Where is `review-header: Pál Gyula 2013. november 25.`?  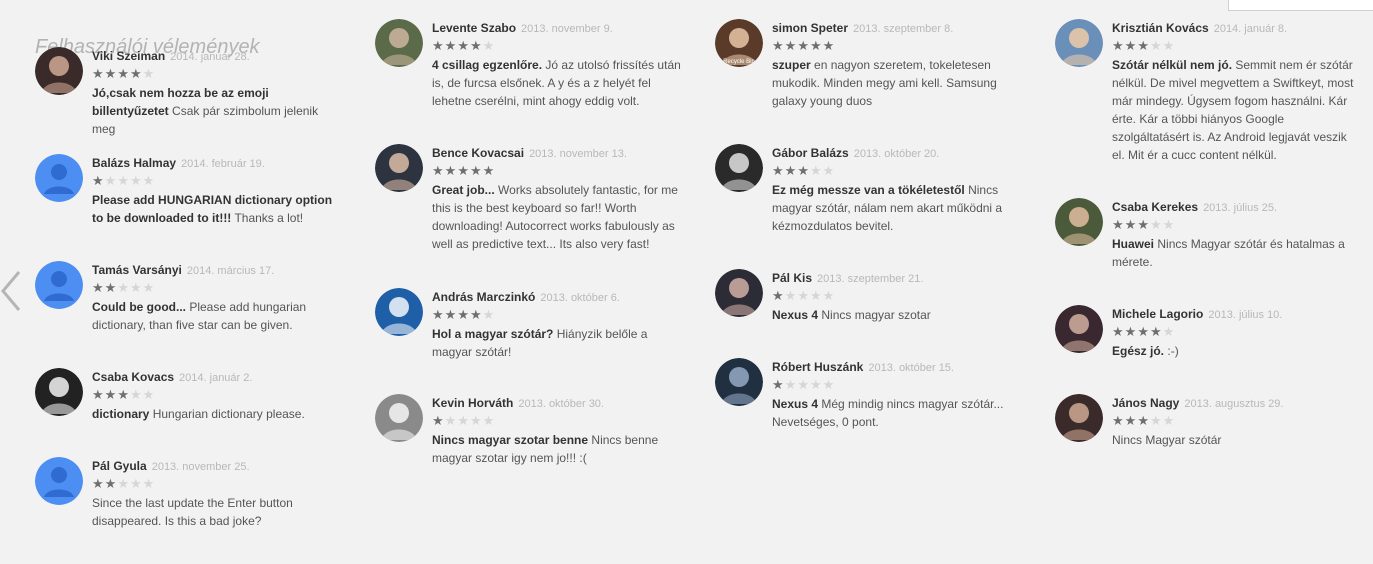
review-header: Pál Gyula 2013. november 25. is located at coordinates (171, 466).